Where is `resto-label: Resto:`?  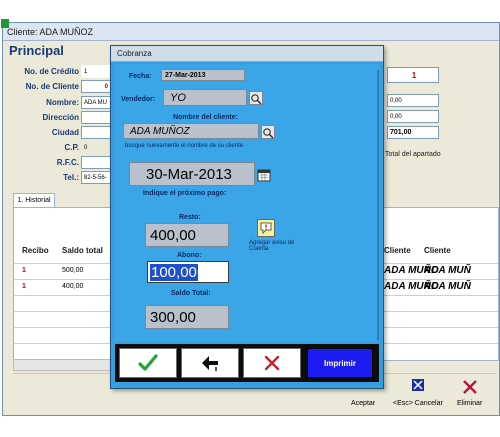 resto-label: Resto: is located at coordinates (190, 217).